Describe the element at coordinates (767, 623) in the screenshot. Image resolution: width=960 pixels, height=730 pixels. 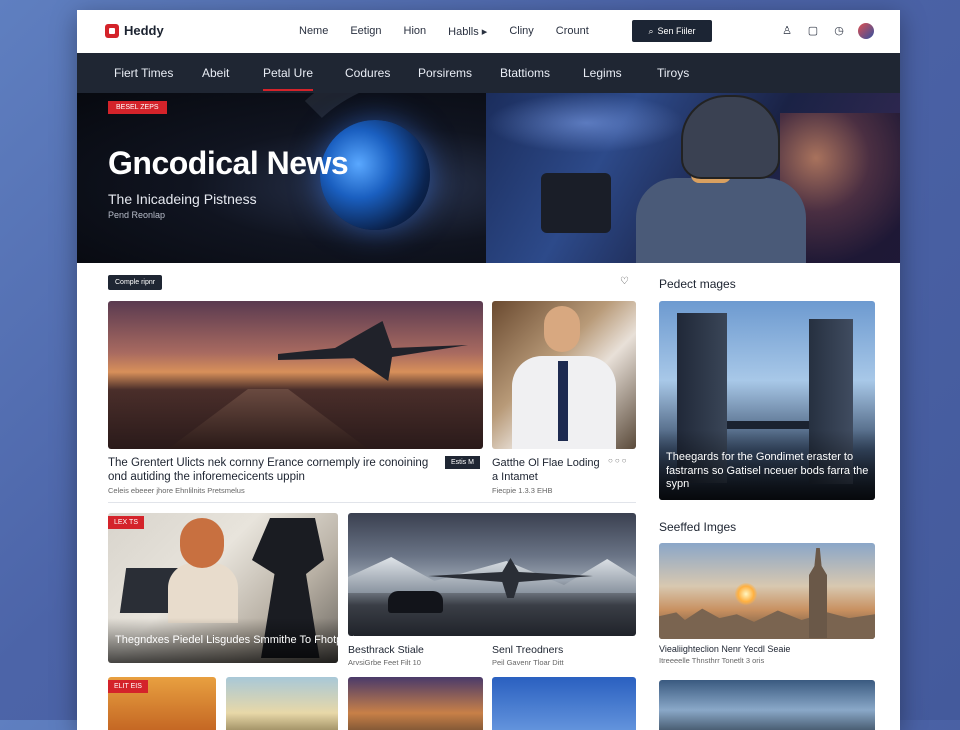
I see `skyline` at that location.